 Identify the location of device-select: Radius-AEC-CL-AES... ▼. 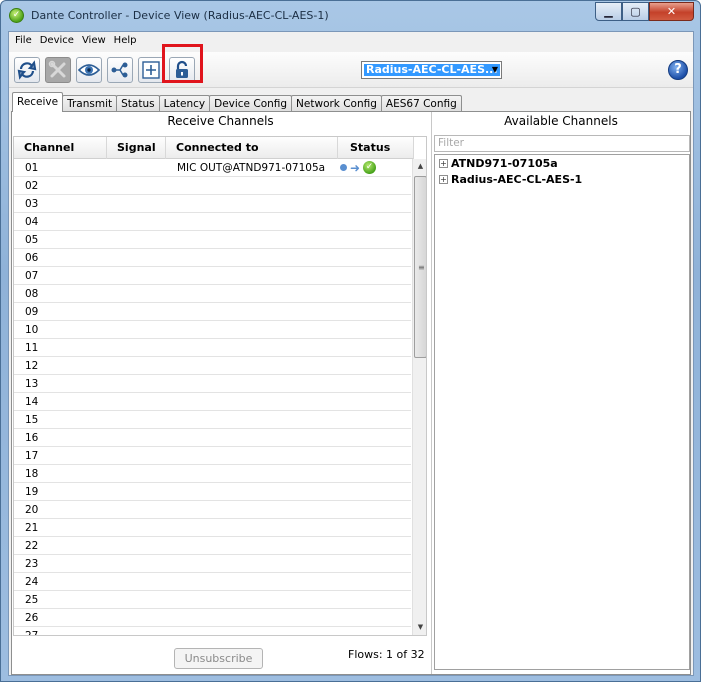
(431, 70).